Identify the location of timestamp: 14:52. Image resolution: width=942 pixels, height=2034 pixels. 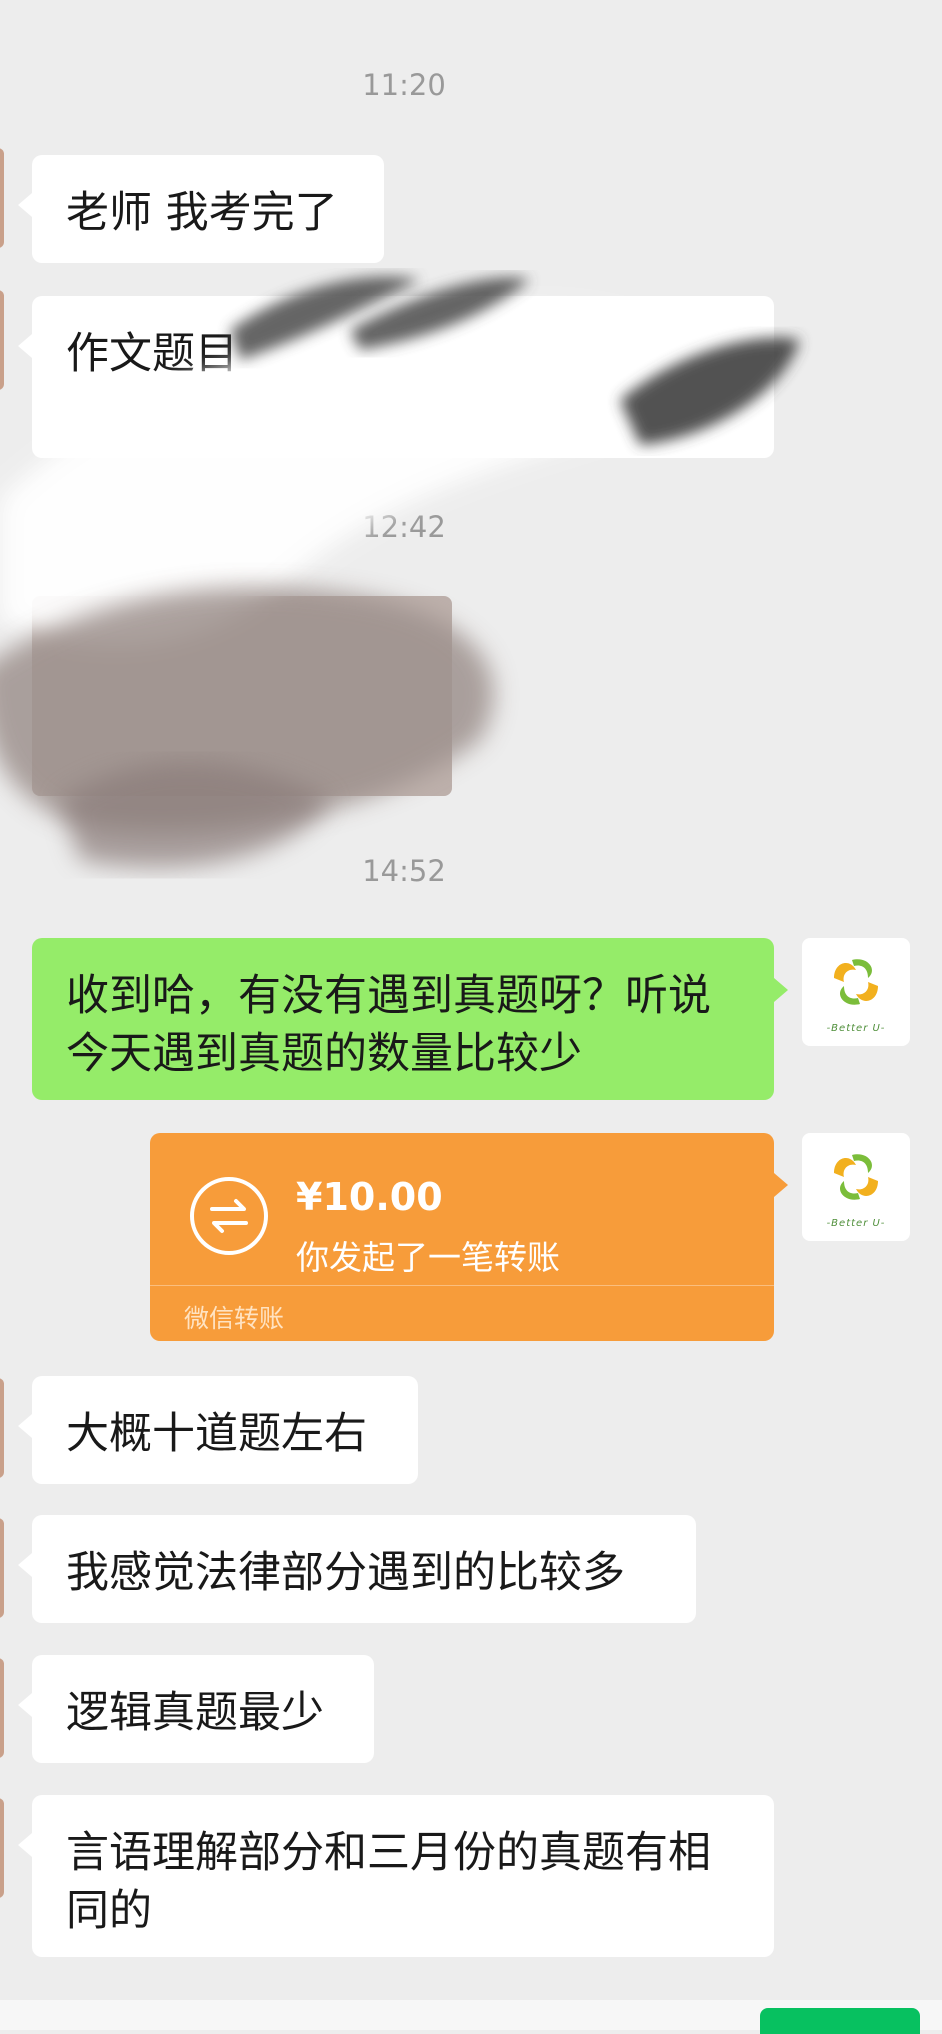
(404, 871).